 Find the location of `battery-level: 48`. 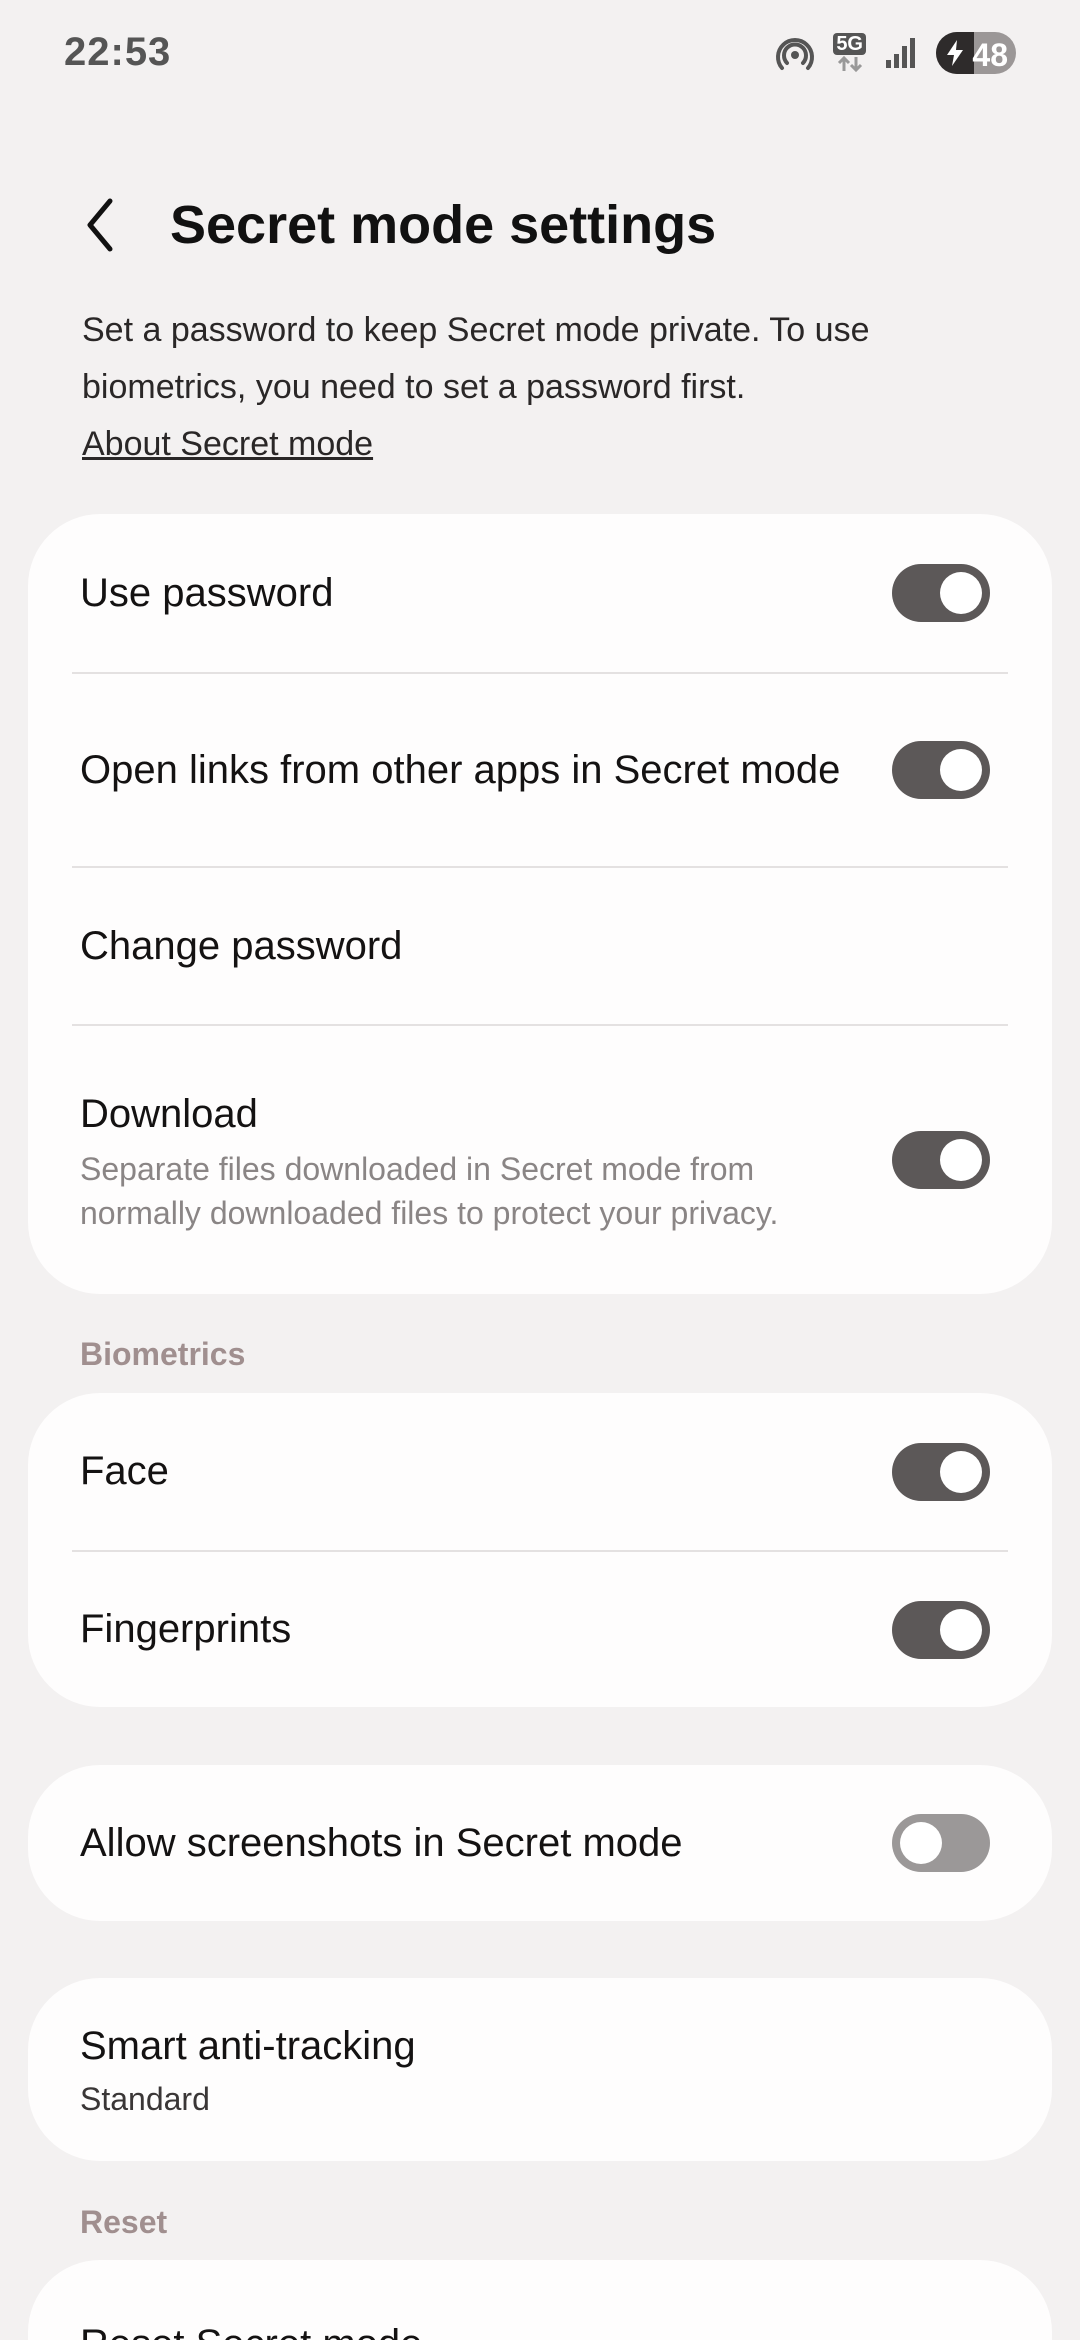

battery-level: 48 is located at coordinates (990, 55).